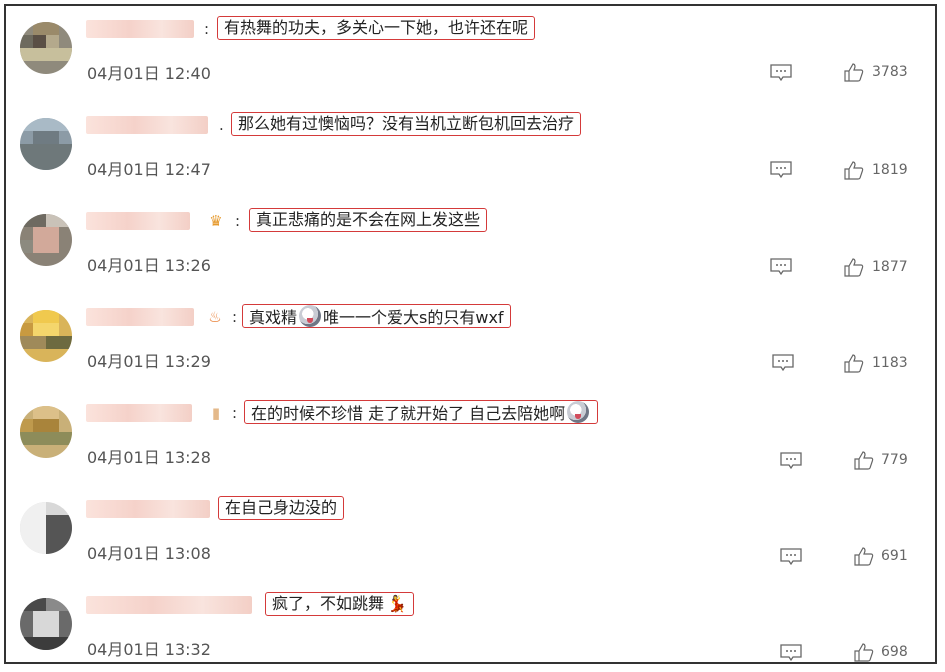  I want to click on comment-text: 疯了，不如跳舞 💃, so click(339, 604).